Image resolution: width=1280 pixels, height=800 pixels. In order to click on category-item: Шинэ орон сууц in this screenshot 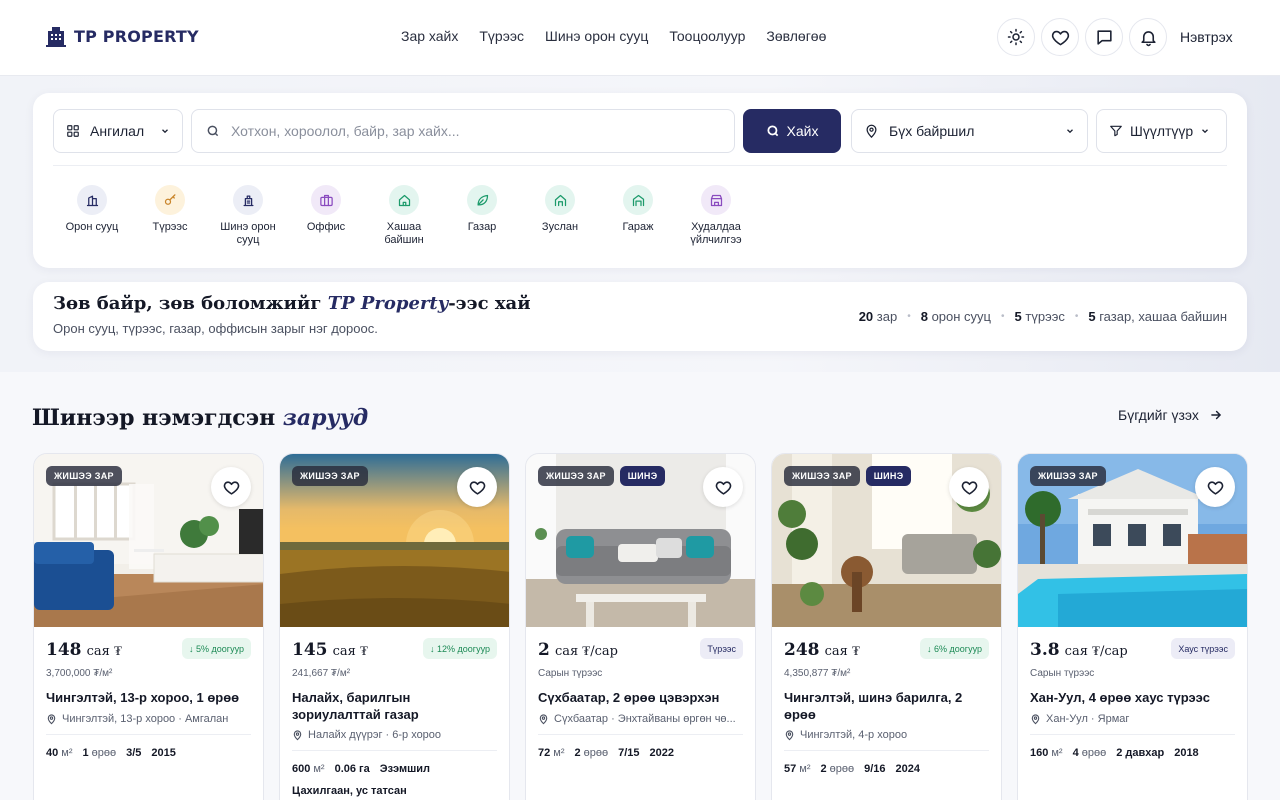, I will do `click(248, 216)`.